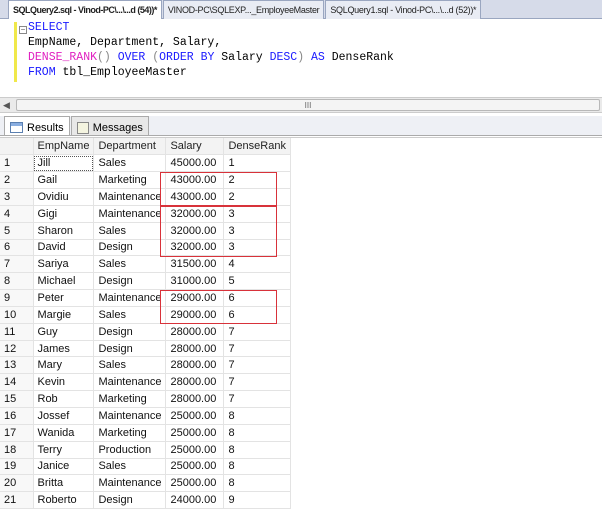  I want to click on row-number: 17, so click(17, 433).